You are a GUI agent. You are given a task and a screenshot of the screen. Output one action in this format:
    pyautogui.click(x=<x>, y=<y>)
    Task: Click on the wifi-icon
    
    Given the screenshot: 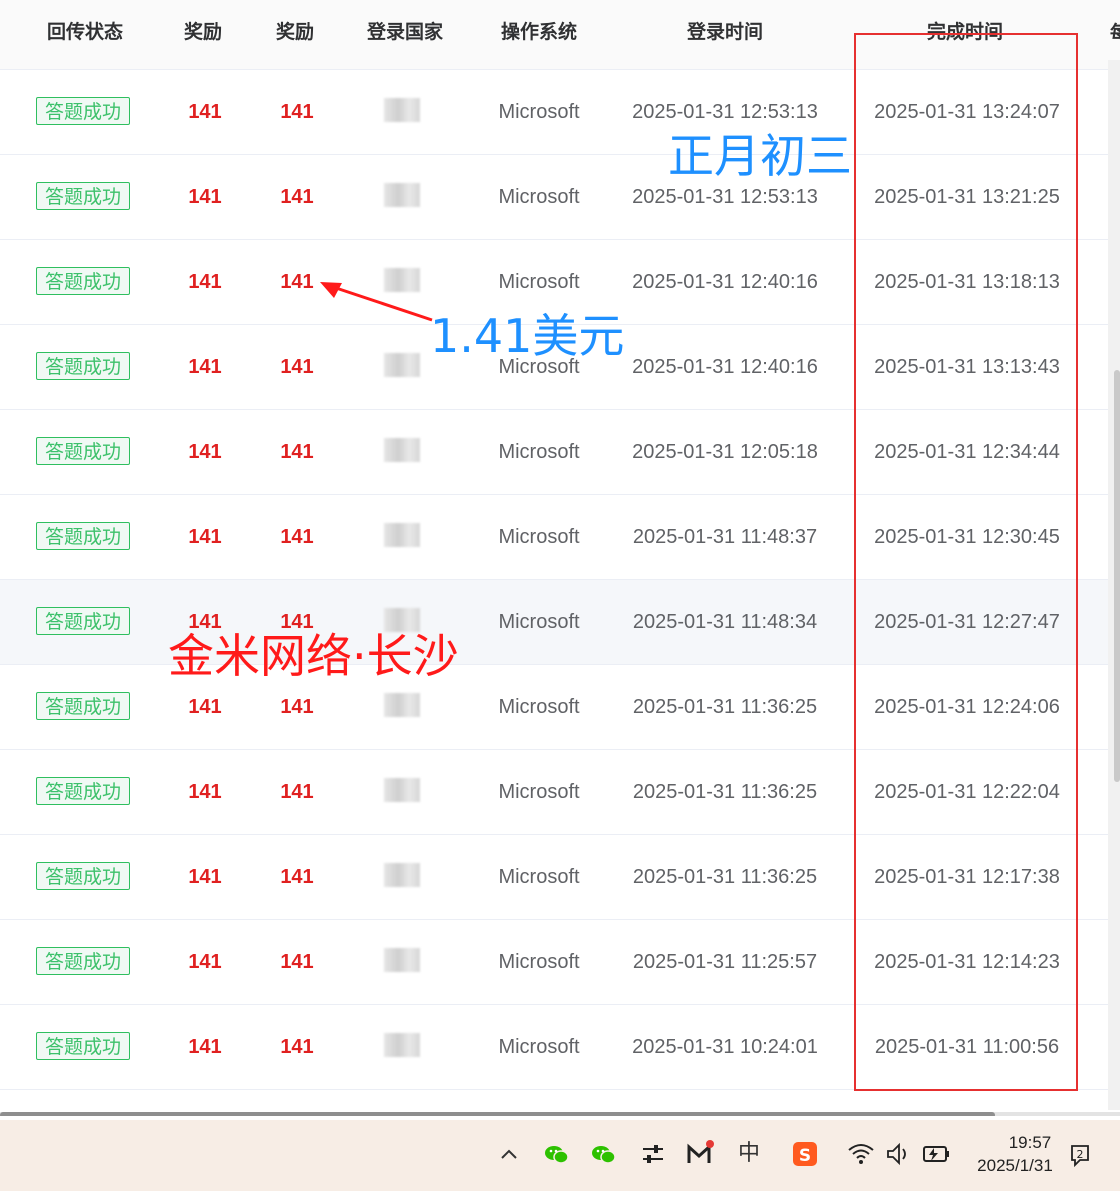 What is the action you would take?
    pyautogui.click(x=861, y=1154)
    